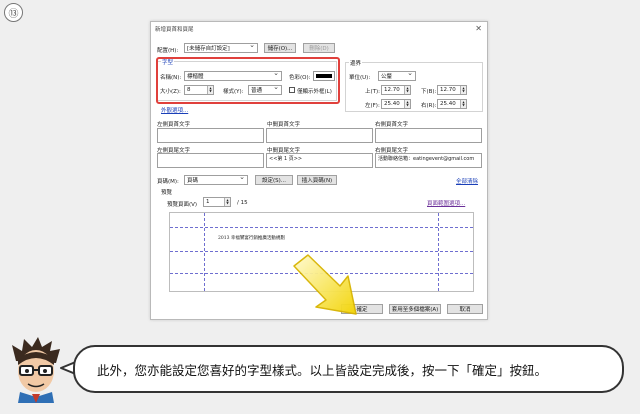 This screenshot has height=414, width=640. I want to click on right-header-input, so click(428, 135).